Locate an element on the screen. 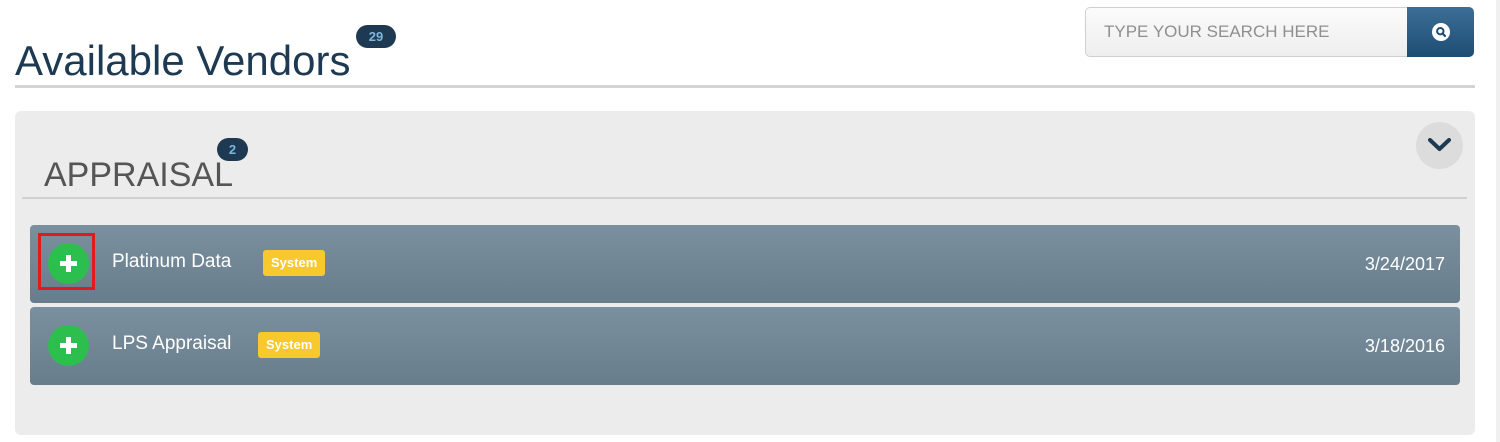  page-title: Available Vendors is located at coordinates (183, 61).